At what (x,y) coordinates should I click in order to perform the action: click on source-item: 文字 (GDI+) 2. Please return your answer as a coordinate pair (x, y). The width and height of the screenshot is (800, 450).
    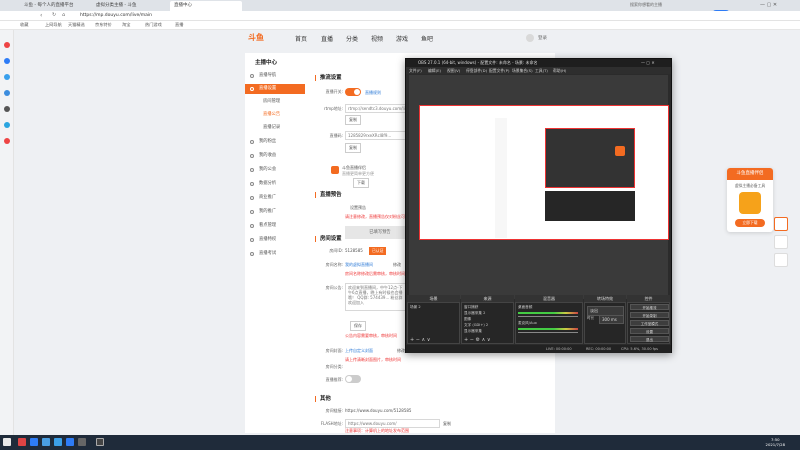
    Looking at the image, I should click on (476, 325).